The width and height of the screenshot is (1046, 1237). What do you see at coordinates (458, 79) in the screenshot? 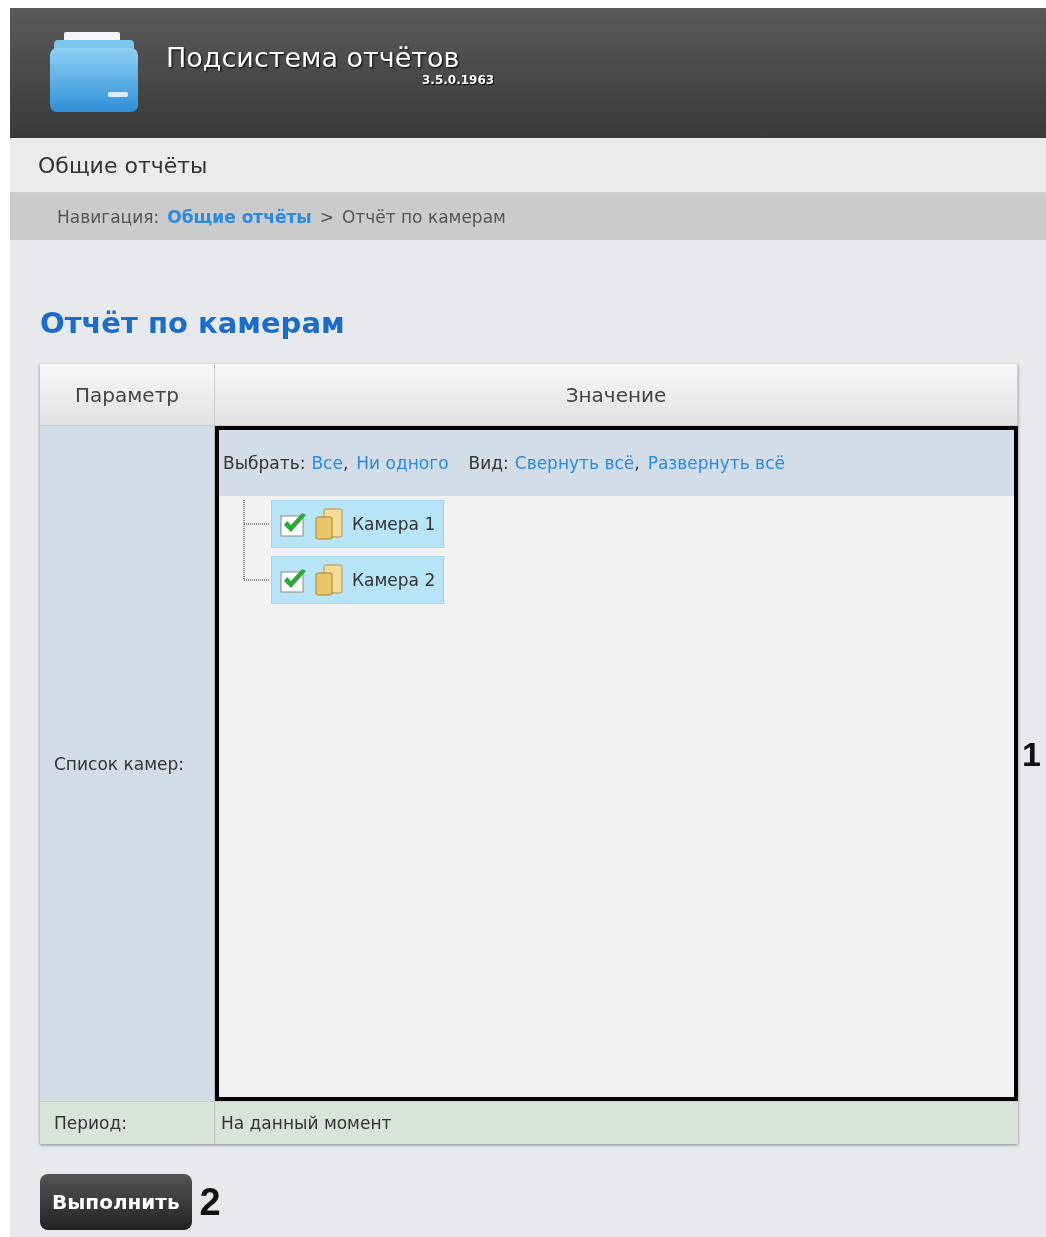
I see `version-text: 3.5.0.1963` at bounding box center [458, 79].